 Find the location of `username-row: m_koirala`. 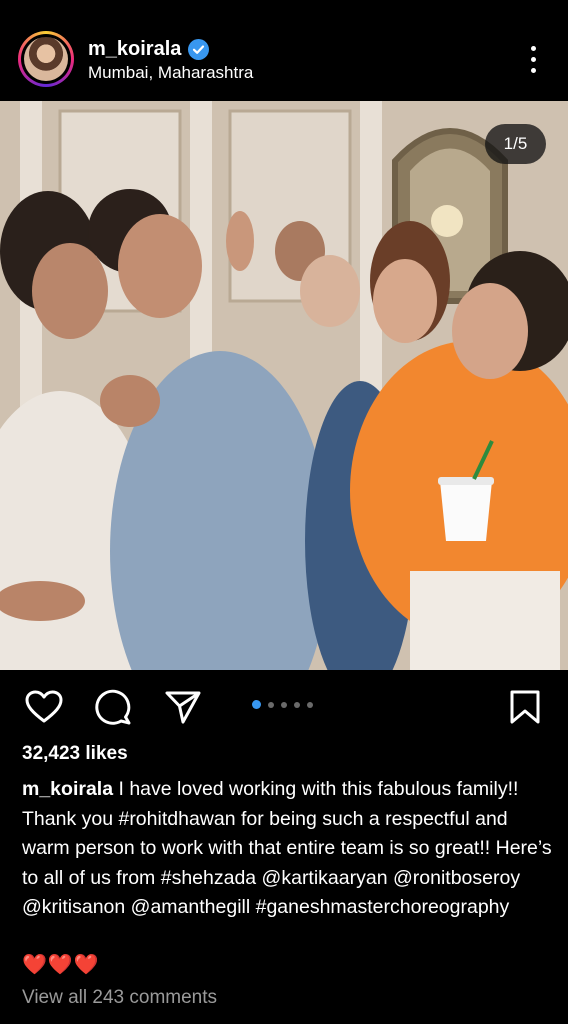

username-row: m_koirala is located at coordinates (149, 49).